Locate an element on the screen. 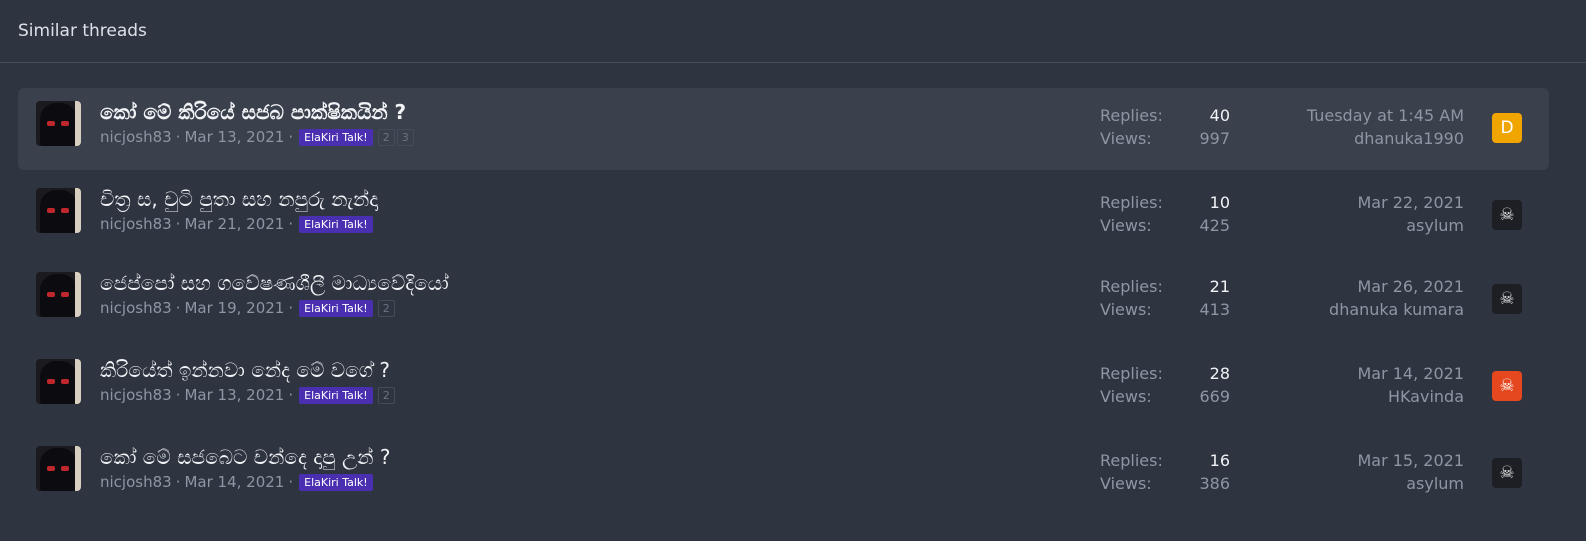 The height and width of the screenshot is (541, 1586). views-count: 386 is located at coordinates (1214, 483).